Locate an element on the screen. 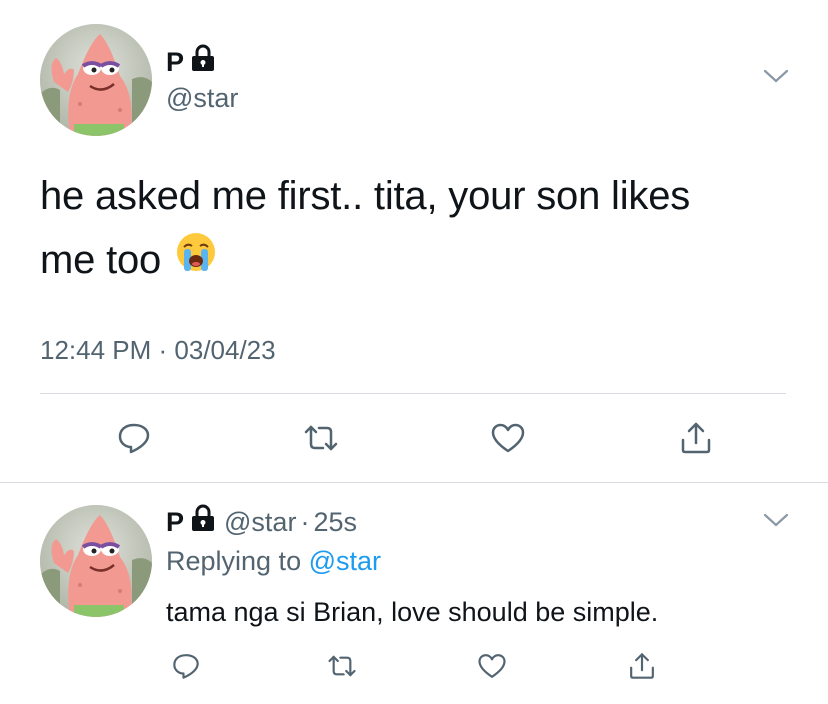  crying-face-emoji is located at coordinates (196, 260).